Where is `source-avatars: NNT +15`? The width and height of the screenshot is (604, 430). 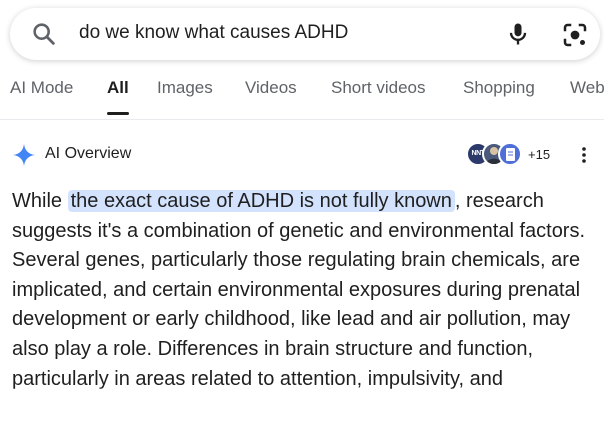 source-avatars: NNT +15 is located at coordinates (508, 154).